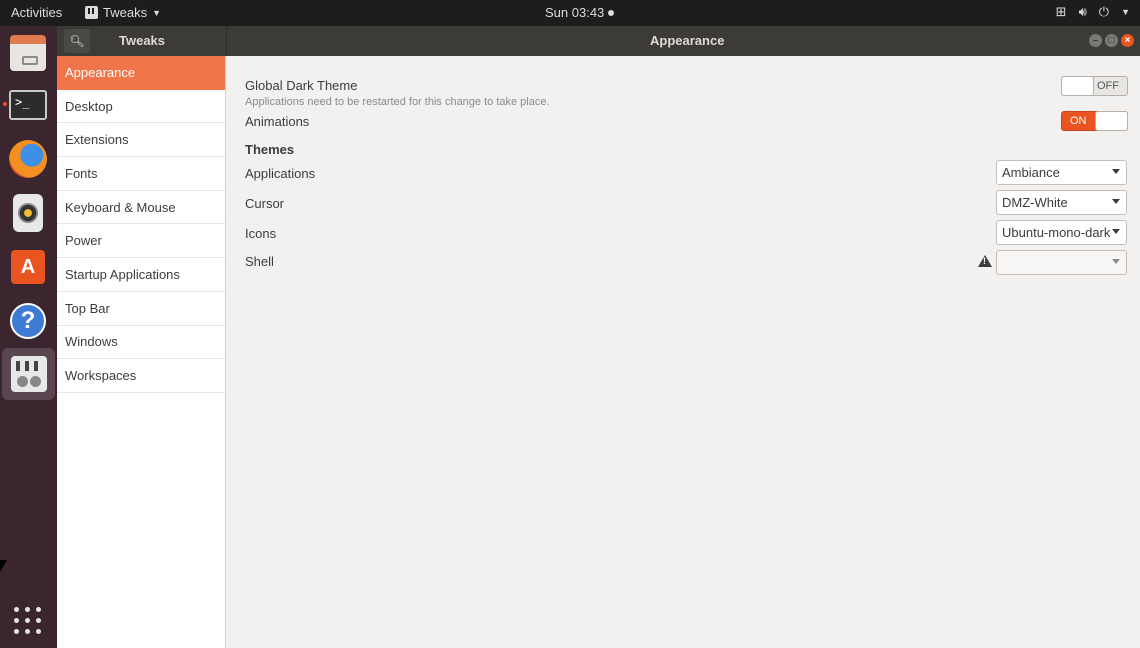 This screenshot has width=1140, height=648. Describe the element at coordinates (141, 241) in the screenshot. I see `sidebar-item-power: Power` at that location.